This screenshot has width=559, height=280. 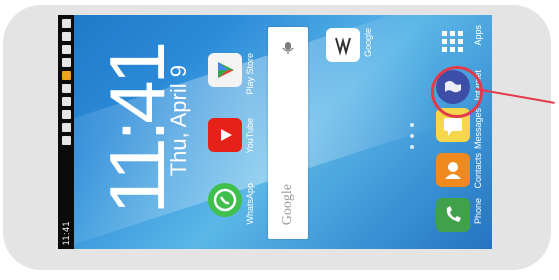 I want to click on clock-date: Thu, April 9, so click(x=178, y=121).